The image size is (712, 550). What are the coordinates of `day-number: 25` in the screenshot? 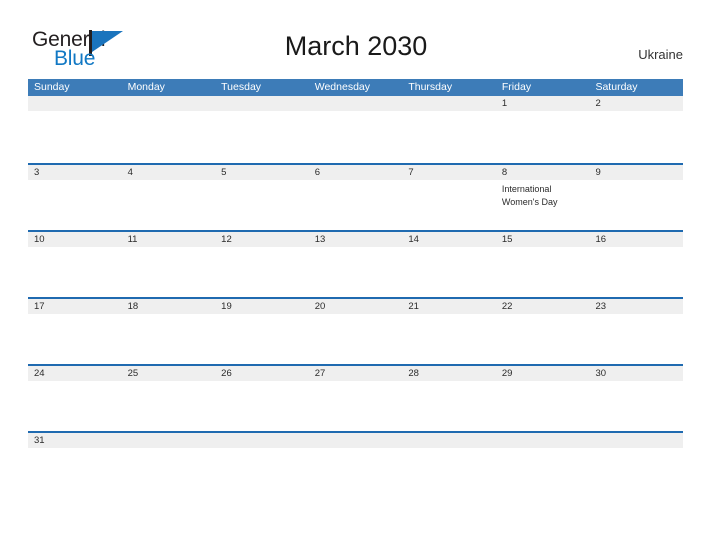 It's located at (169, 373).